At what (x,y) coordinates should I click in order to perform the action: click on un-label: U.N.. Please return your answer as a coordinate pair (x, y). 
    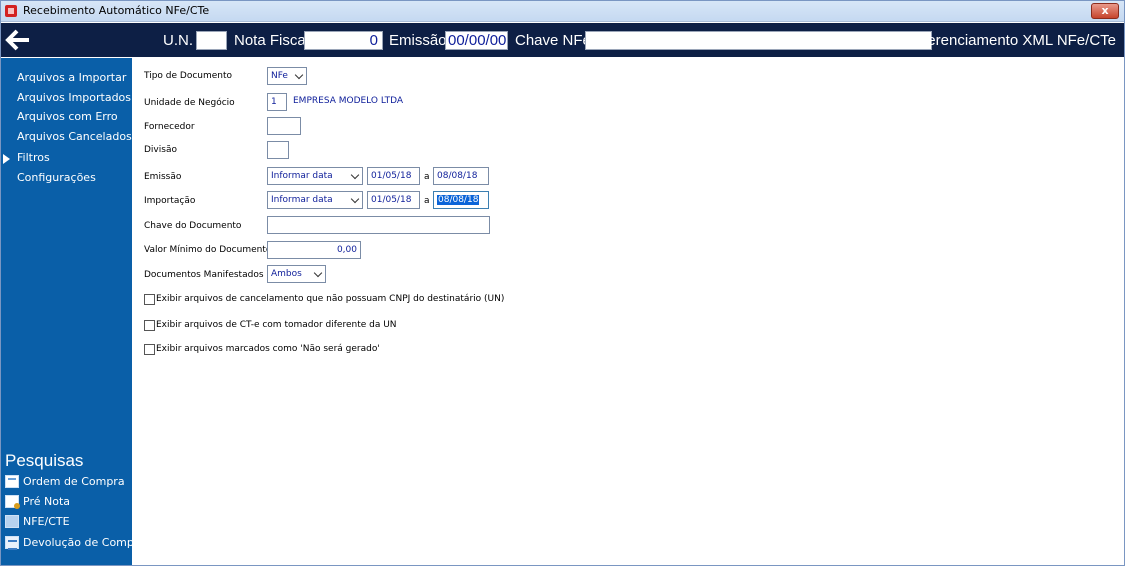
    Looking at the image, I should click on (178, 40).